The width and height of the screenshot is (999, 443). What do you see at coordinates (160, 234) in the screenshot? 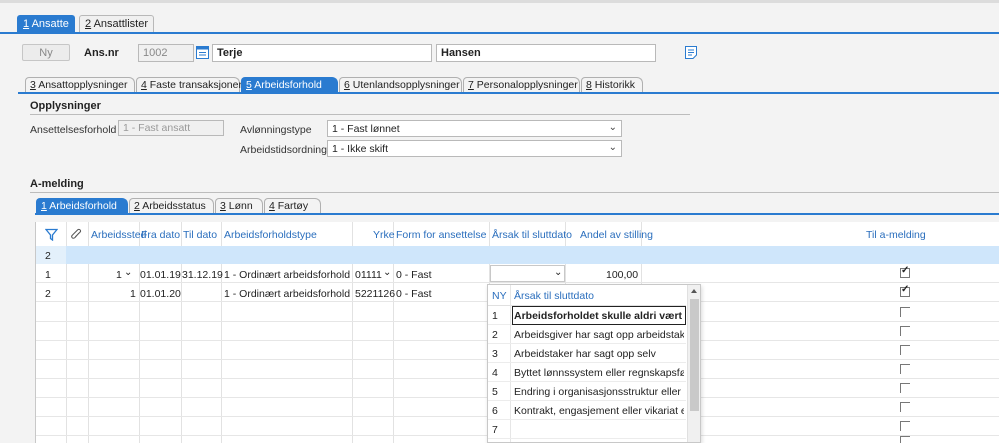
I see `col-header-fra-dato: Fra dato` at bounding box center [160, 234].